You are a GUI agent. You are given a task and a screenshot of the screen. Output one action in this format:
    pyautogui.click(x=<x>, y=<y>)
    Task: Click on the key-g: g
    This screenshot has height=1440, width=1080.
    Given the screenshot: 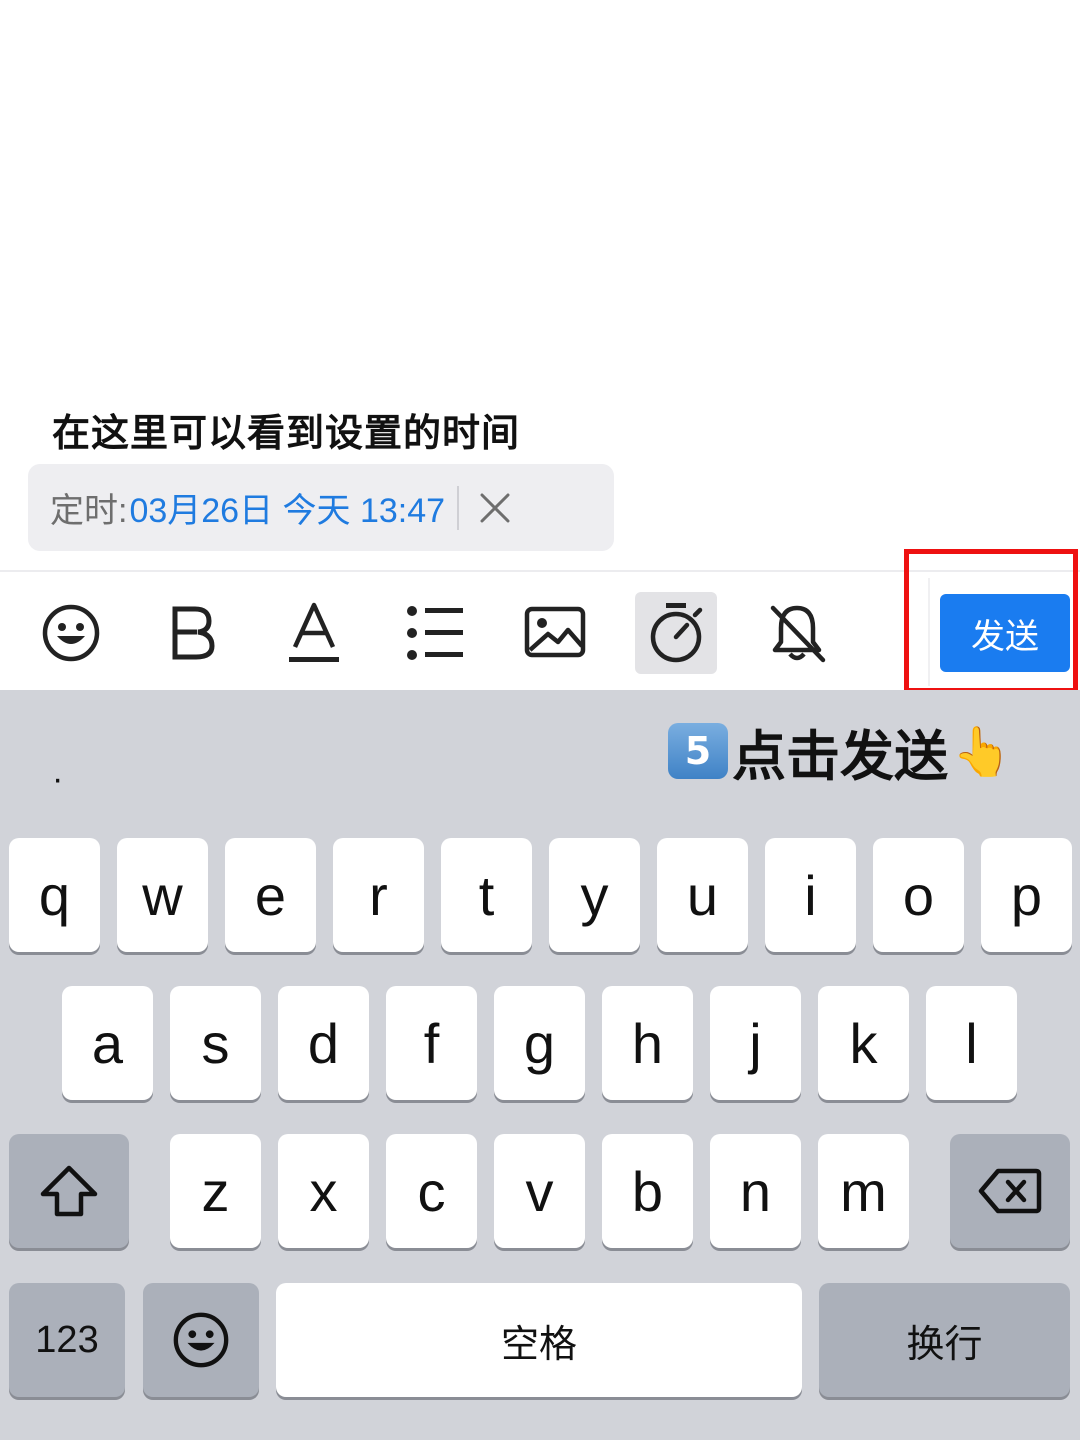 What is the action you would take?
    pyautogui.click(x=539, y=1043)
    